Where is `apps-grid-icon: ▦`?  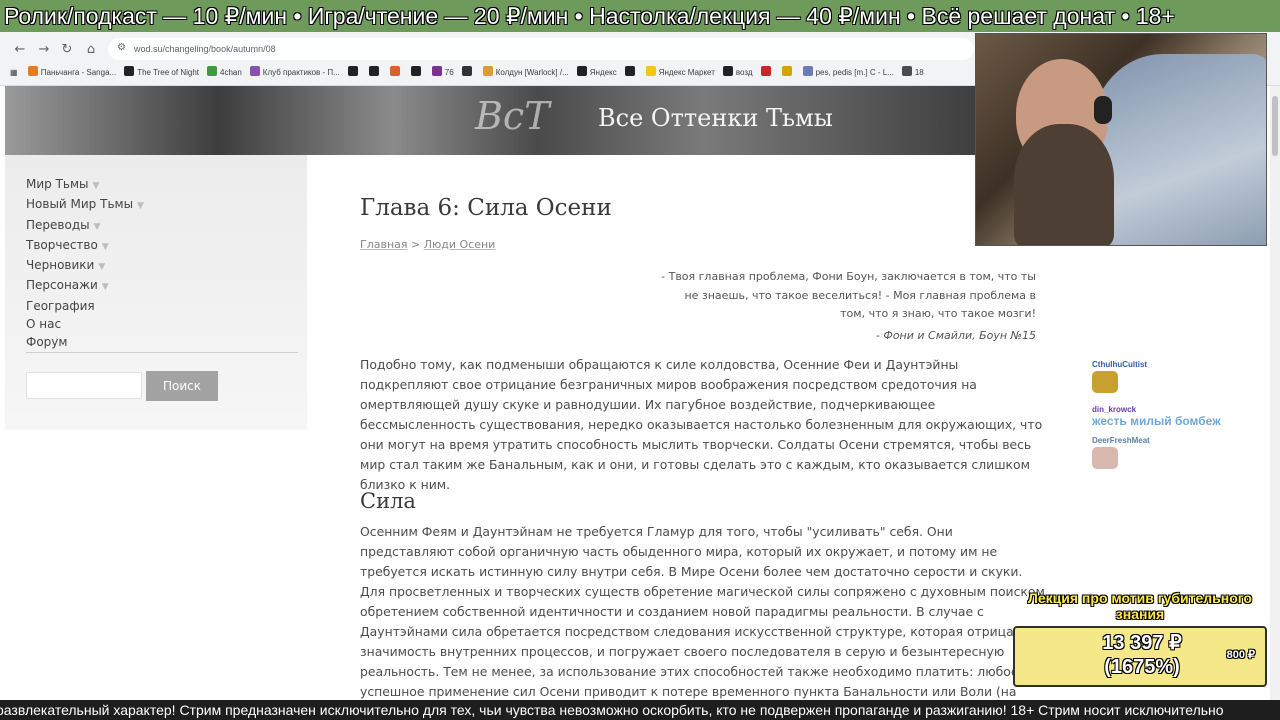
apps-grid-icon: ▦ is located at coordinates (14, 73).